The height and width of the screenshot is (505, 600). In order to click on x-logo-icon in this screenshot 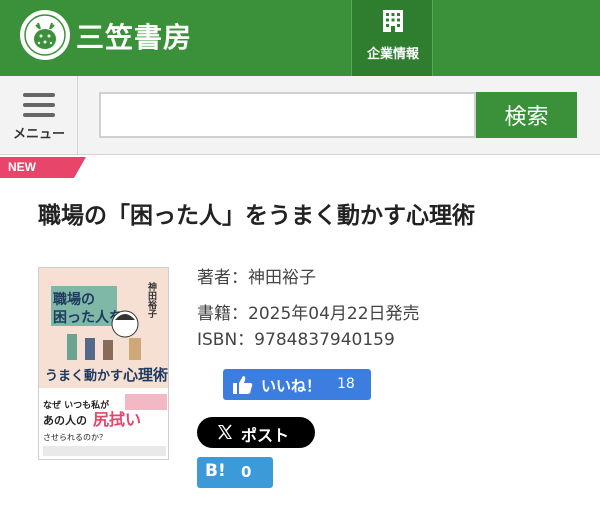, I will do `click(225, 432)`.